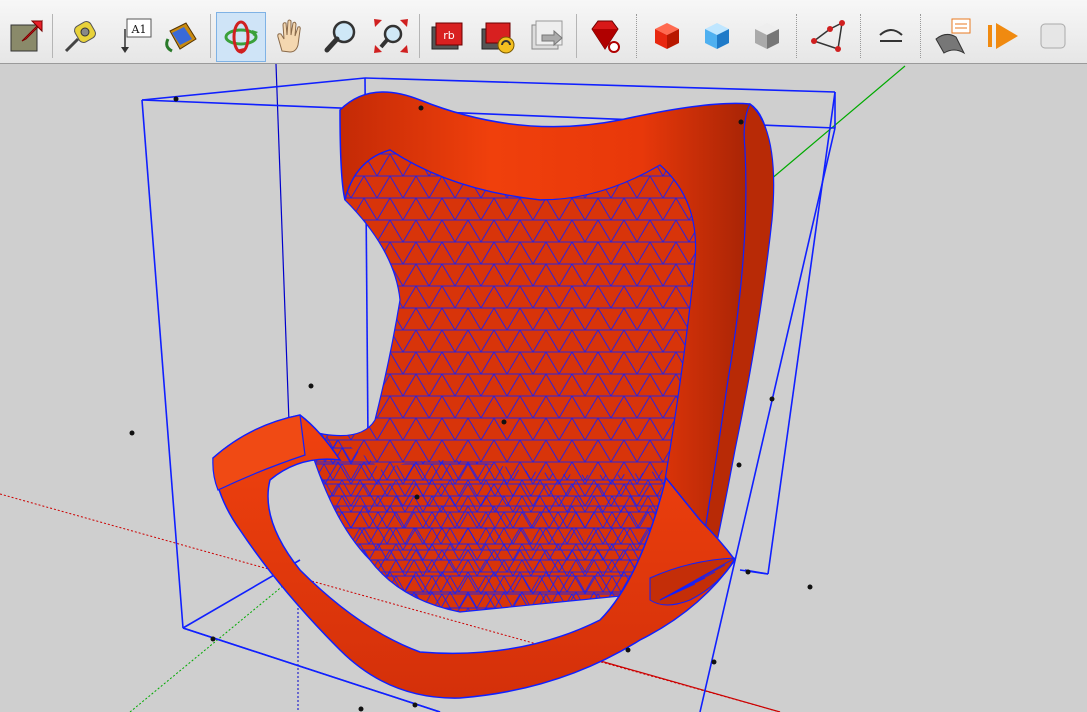 This screenshot has width=1087, height=712. I want to click on hand-icon, so click(289, 36).